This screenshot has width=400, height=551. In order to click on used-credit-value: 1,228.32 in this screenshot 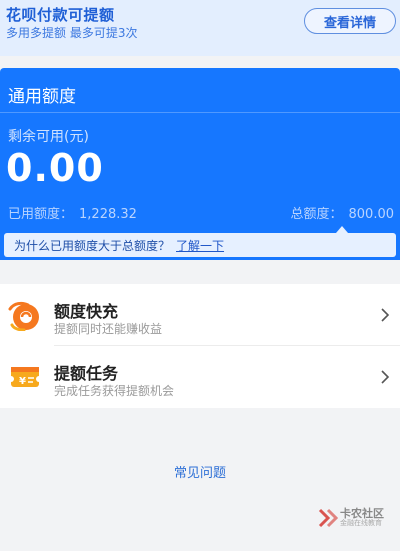, I will do `click(108, 214)`.